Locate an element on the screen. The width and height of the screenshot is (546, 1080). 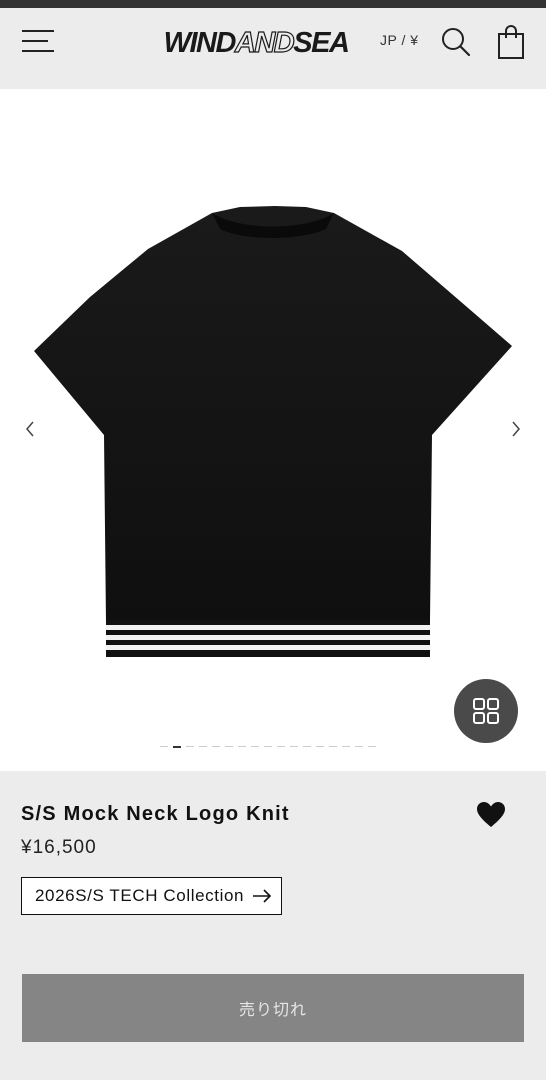
grid-icon is located at coordinates (486, 711).